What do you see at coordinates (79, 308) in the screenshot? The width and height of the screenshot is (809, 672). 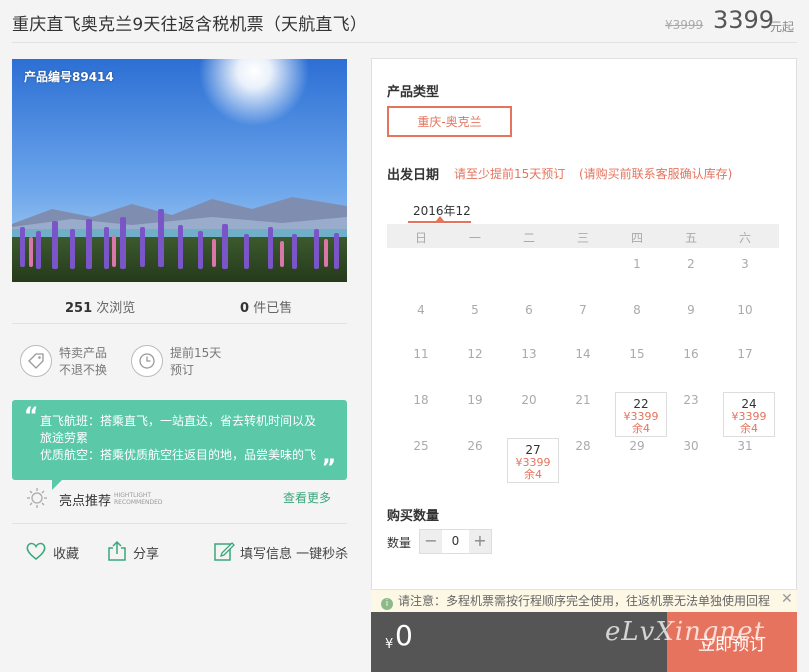 I see `view-count-number: 251` at bounding box center [79, 308].